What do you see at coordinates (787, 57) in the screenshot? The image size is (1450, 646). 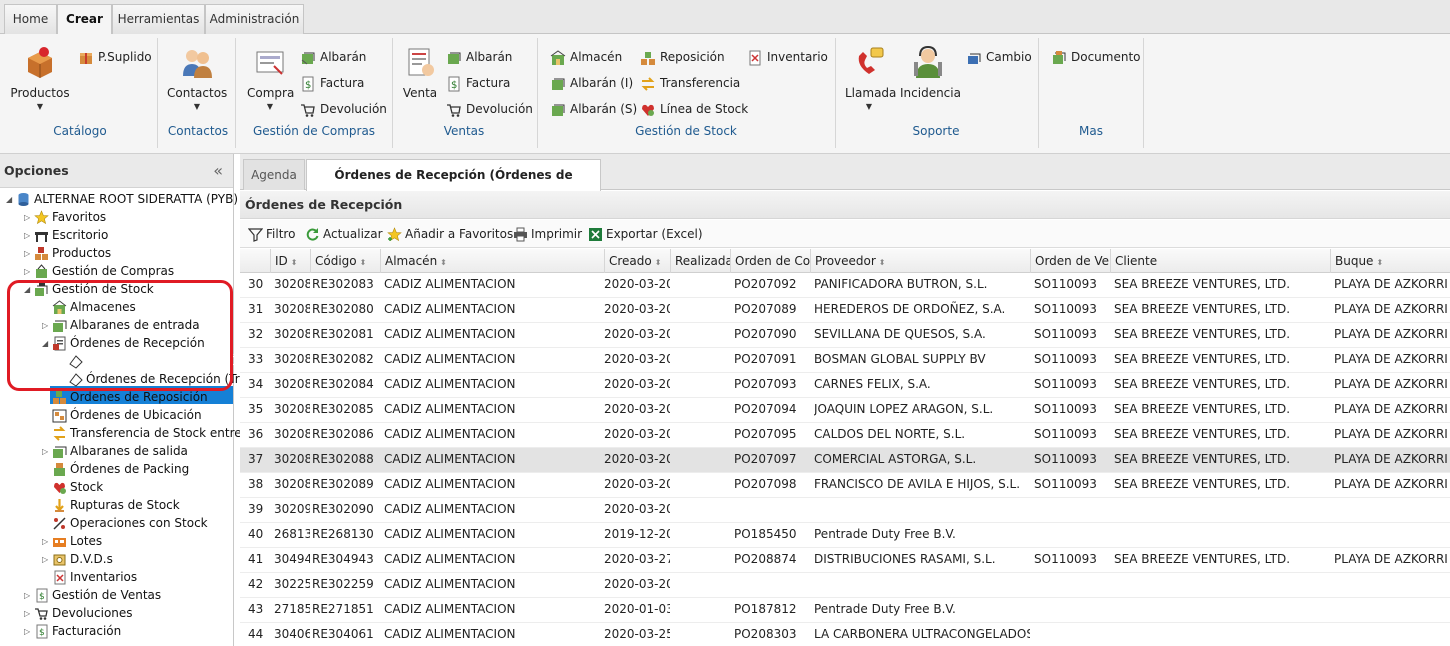 I see `inventario-button: Inventario` at bounding box center [787, 57].